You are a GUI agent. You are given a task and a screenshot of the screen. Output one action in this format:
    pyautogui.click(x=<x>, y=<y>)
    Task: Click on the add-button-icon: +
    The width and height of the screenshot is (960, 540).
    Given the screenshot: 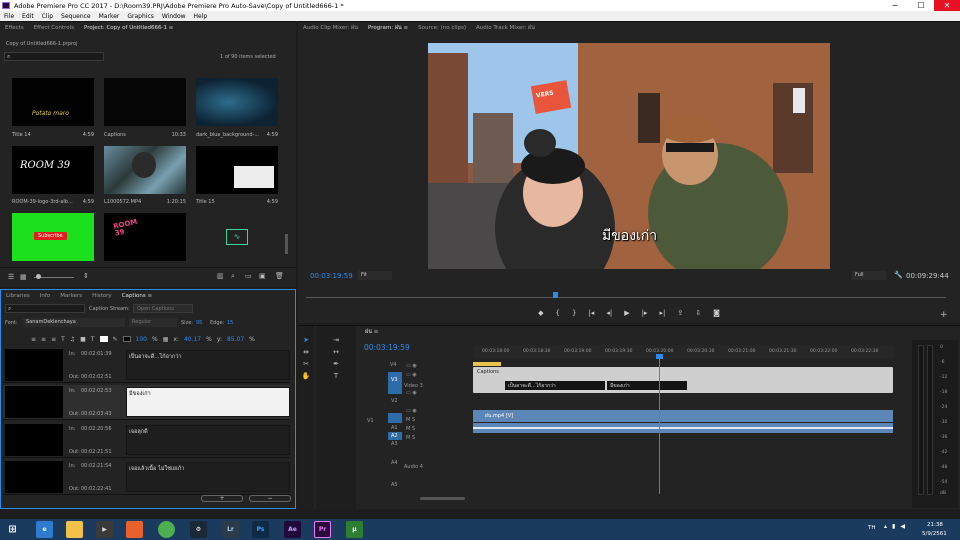 What is the action you would take?
    pyautogui.click(x=944, y=315)
    